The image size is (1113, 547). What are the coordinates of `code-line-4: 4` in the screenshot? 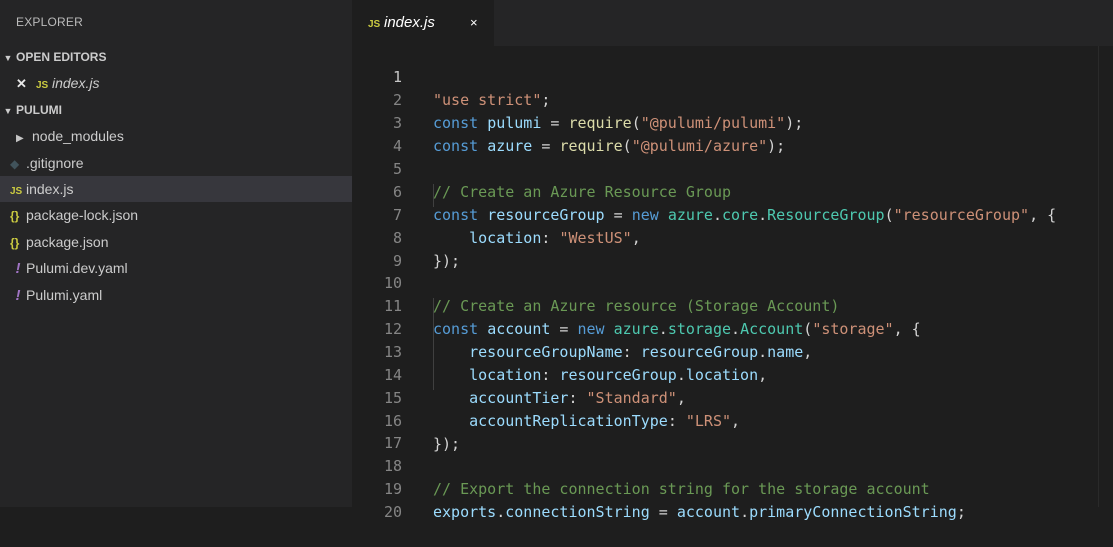 It's located at (732, 133).